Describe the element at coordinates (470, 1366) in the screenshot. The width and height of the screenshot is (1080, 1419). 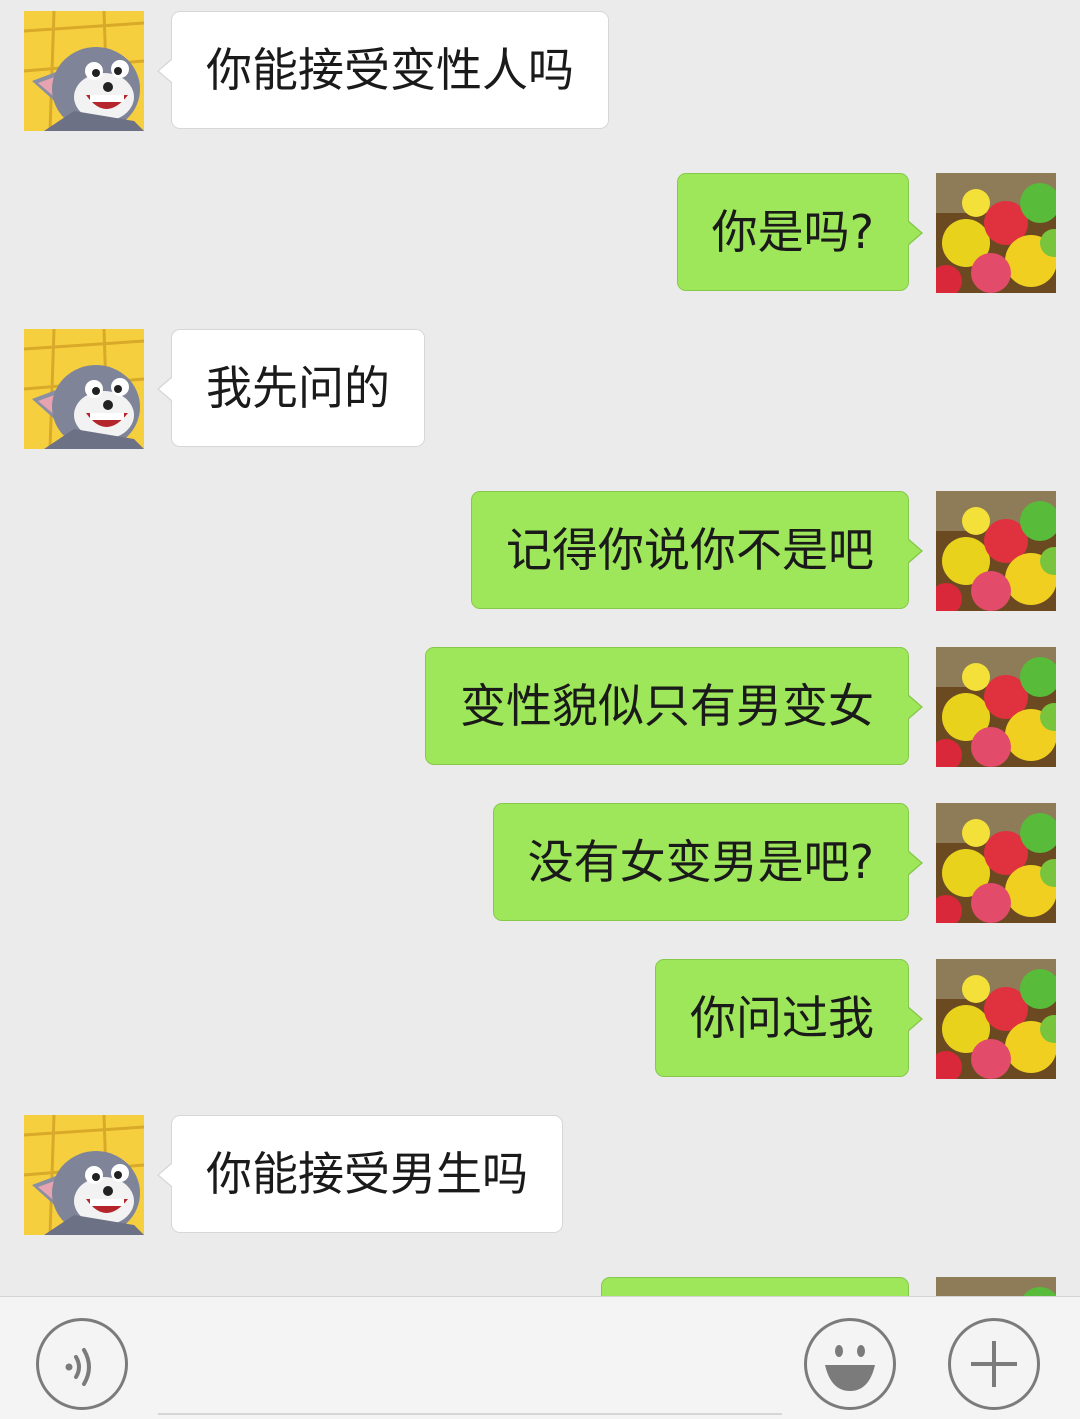
I see `message-input` at that location.